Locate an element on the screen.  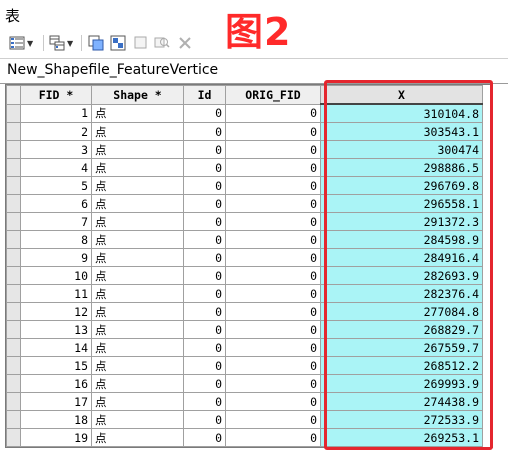
select-by-attributes-button is located at coordinates (96, 43).